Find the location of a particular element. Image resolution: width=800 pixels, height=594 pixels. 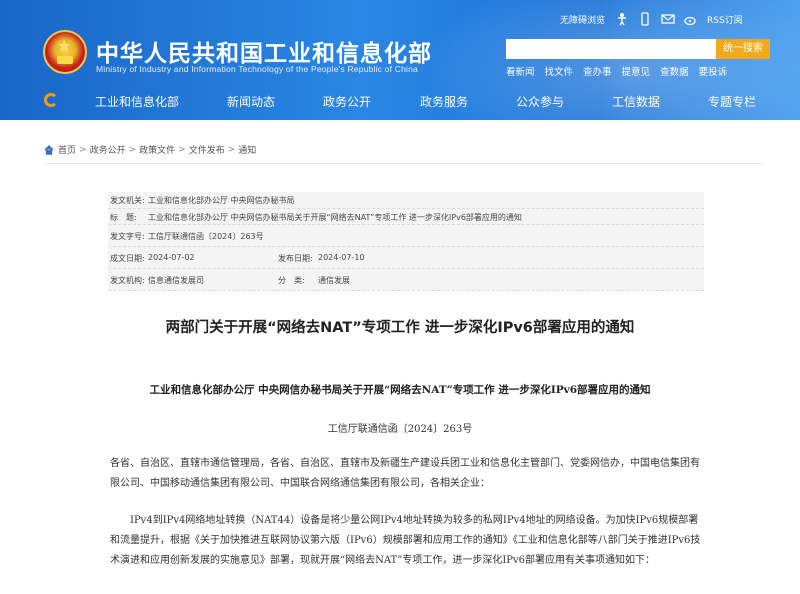

search-button: 统一搜索 is located at coordinates (743, 49).